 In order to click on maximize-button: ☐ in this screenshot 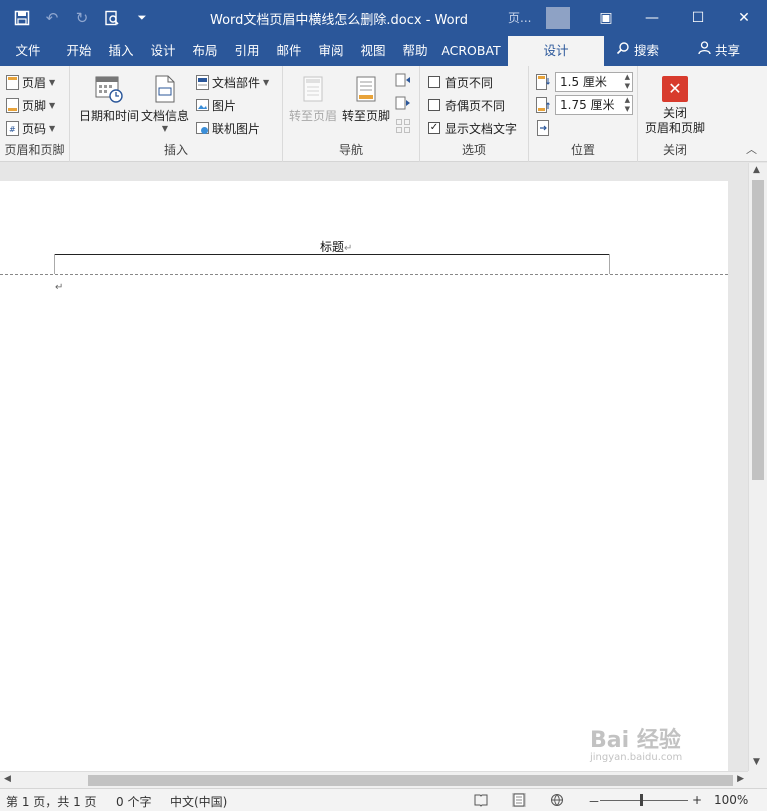, I will do `click(698, 18)`.